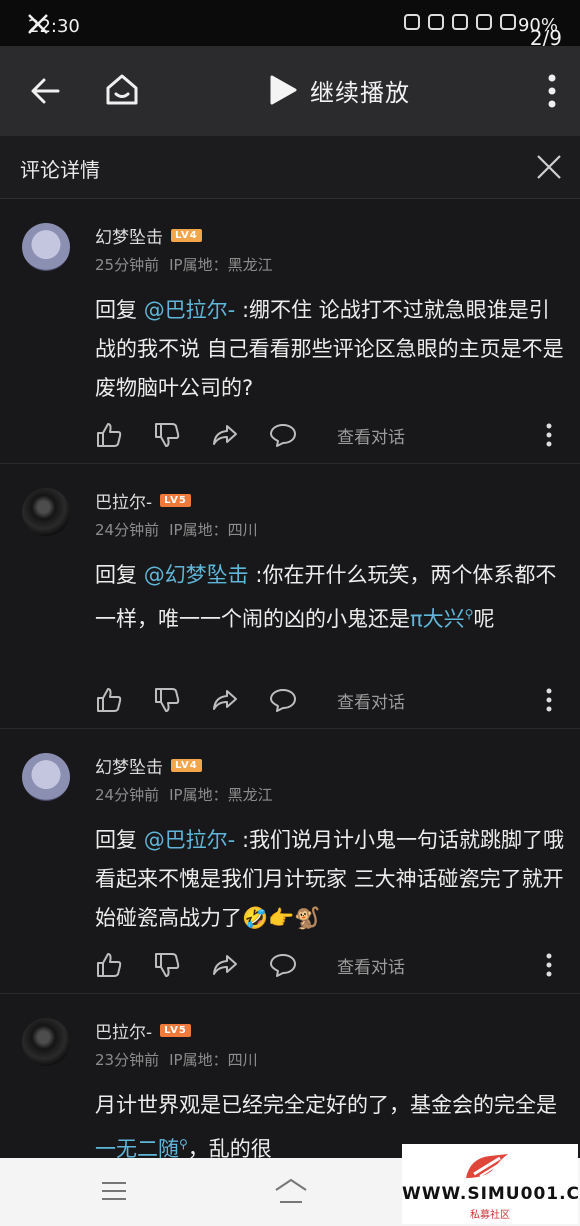 The image size is (580, 1226). I want to click on status-icons, so click(460, 22).